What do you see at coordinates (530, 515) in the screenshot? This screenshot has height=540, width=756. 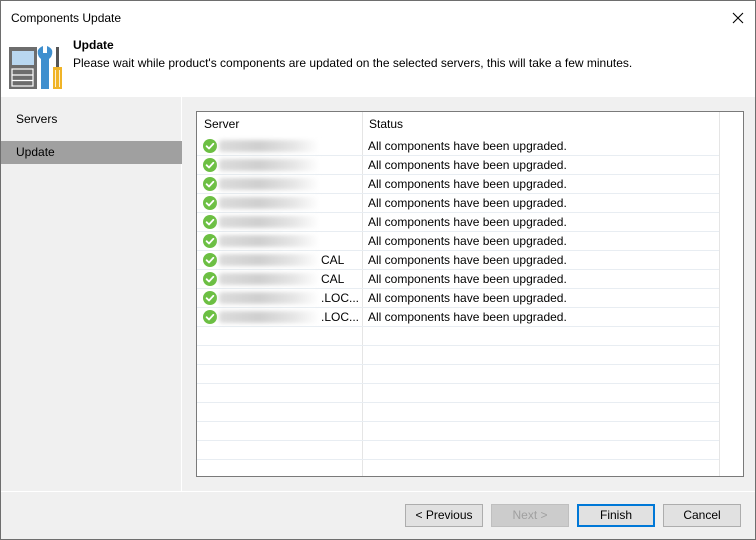 I see `next-button: Next >` at bounding box center [530, 515].